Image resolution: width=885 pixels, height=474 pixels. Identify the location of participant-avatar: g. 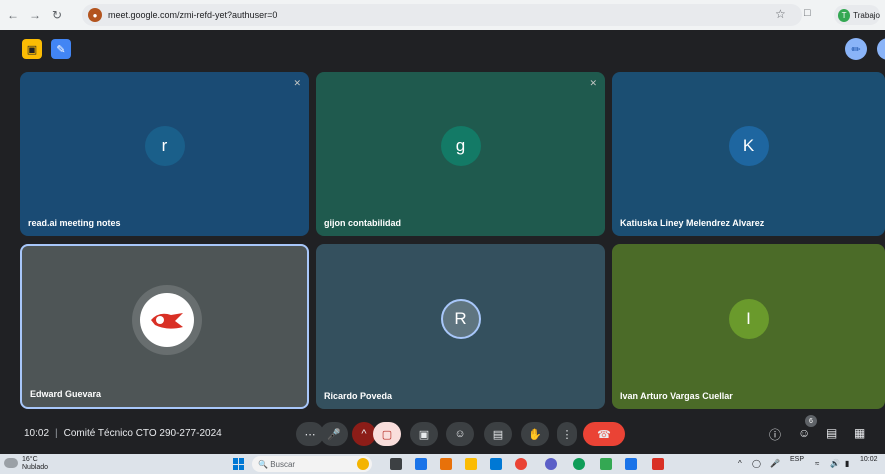
(460, 146).